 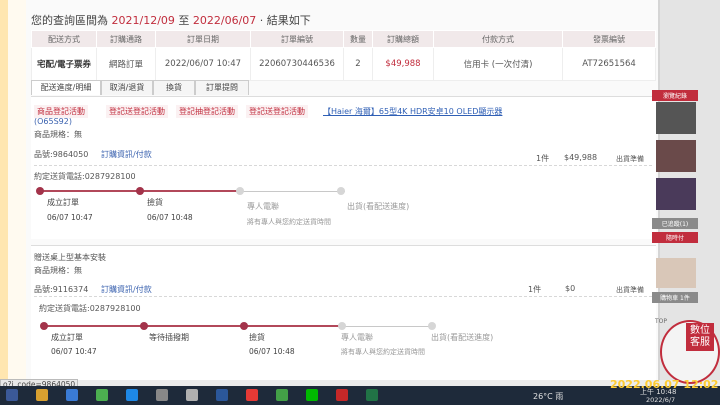 What do you see at coordinates (127, 87) in the screenshot?
I see `tab-cancel-return: 取消/退貨` at bounding box center [127, 87].